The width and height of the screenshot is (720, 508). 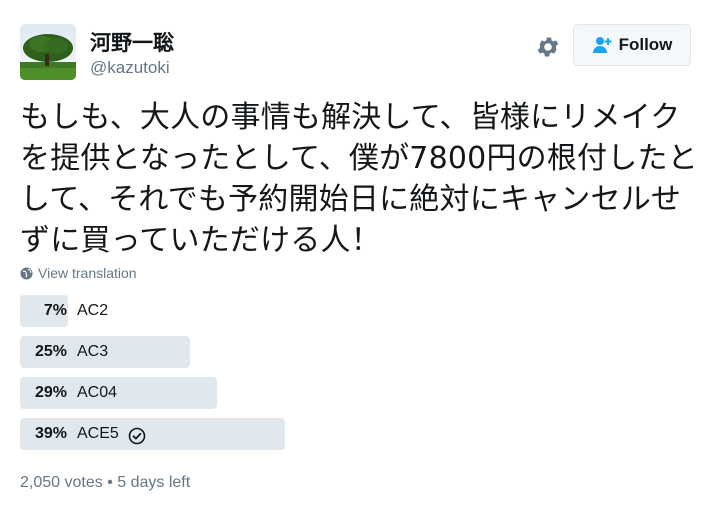 What do you see at coordinates (98, 433) in the screenshot?
I see `poll-option-label: ACE5` at bounding box center [98, 433].